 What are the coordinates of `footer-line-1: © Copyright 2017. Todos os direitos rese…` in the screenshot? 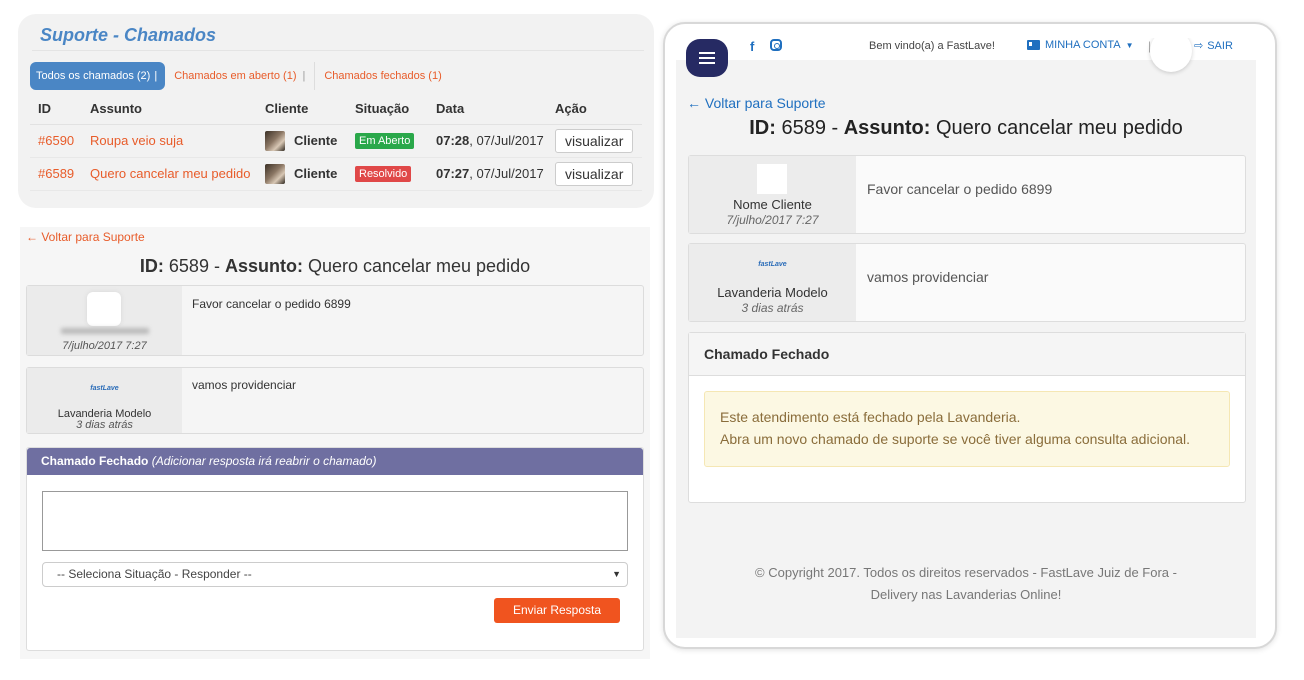 It's located at (966, 572).